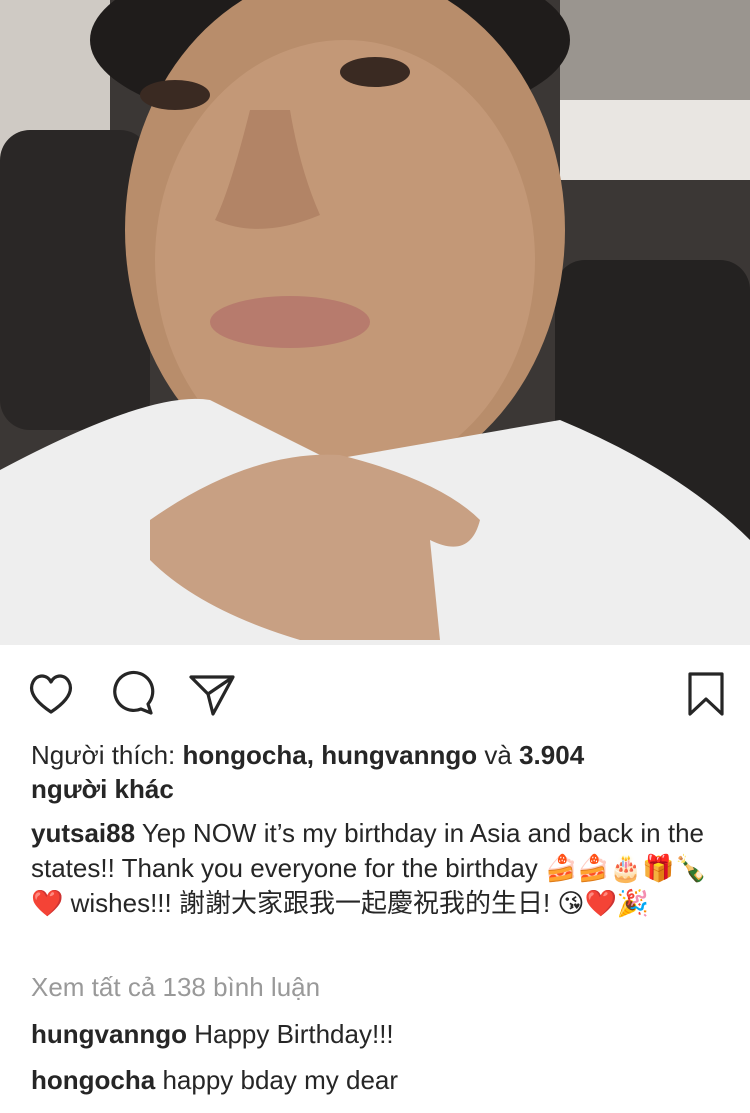 The height and width of the screenshot is (1113, 750). What do you see at coordinates (290, 1034) in the screenshot?
I see `comment-text: Happy Birthday!!!` at bounding box center [290, 1034].